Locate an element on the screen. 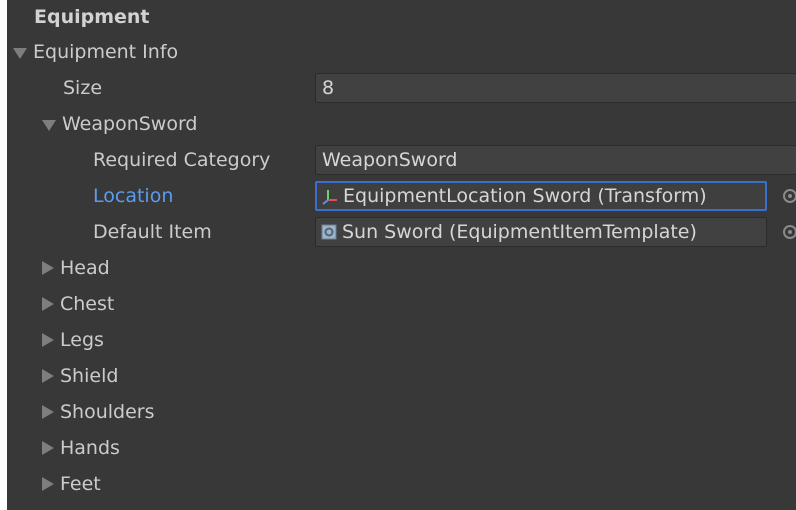 The width and height of the screenshot is (796, 510). weapon-sword-foldout: WeaponSword is located at coordinates (419, 124).